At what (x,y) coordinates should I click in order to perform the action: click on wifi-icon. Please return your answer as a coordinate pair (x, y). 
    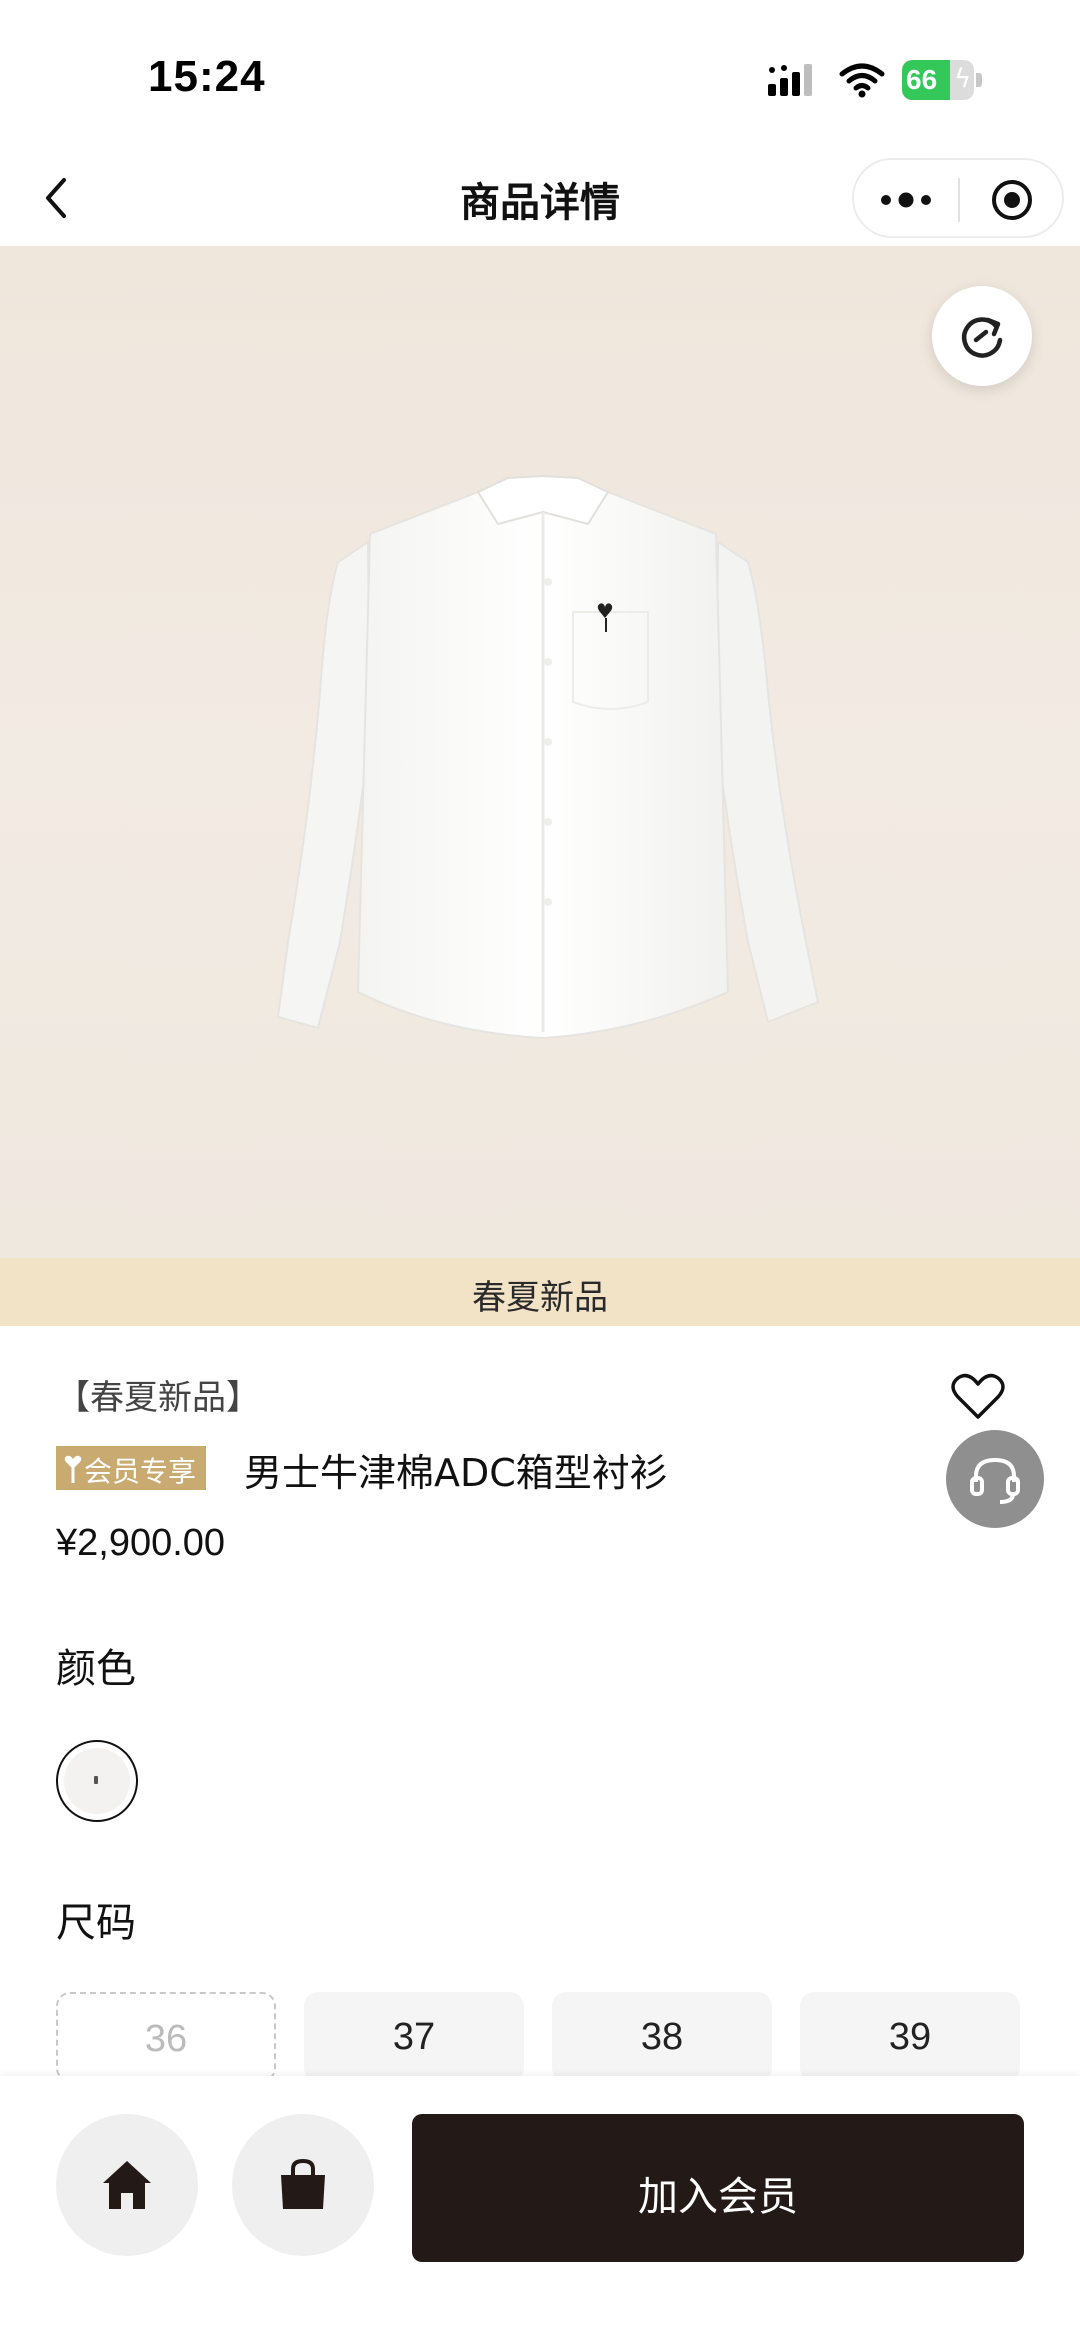
    Looking at the image, I should click on (862, 80).